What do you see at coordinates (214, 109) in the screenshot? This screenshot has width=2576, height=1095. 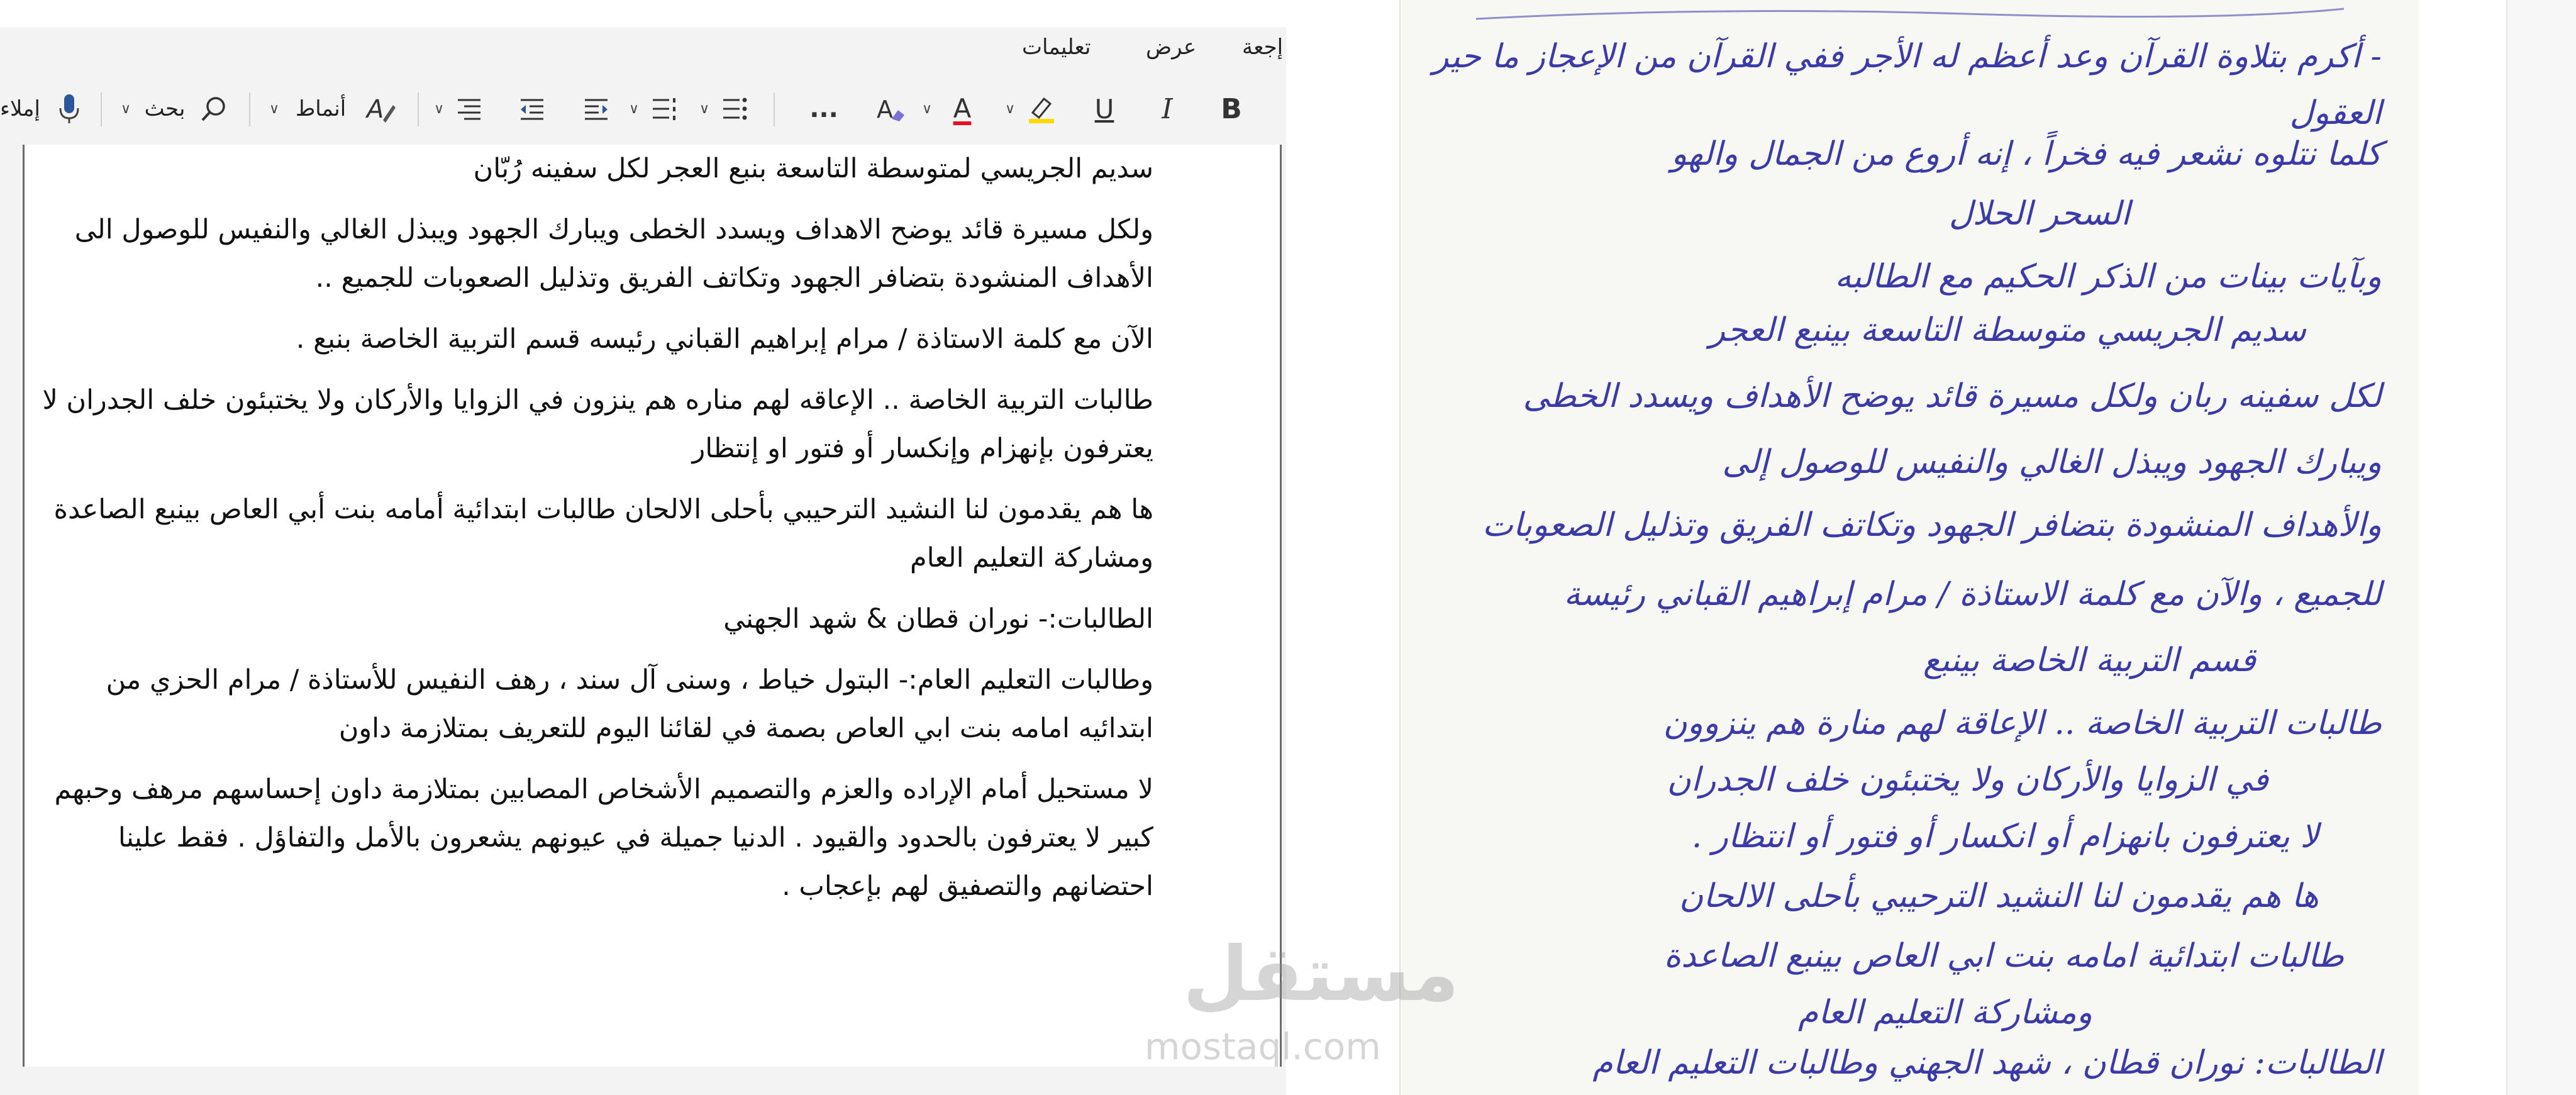 I see `search-icon` at bounding box center [214, 109].